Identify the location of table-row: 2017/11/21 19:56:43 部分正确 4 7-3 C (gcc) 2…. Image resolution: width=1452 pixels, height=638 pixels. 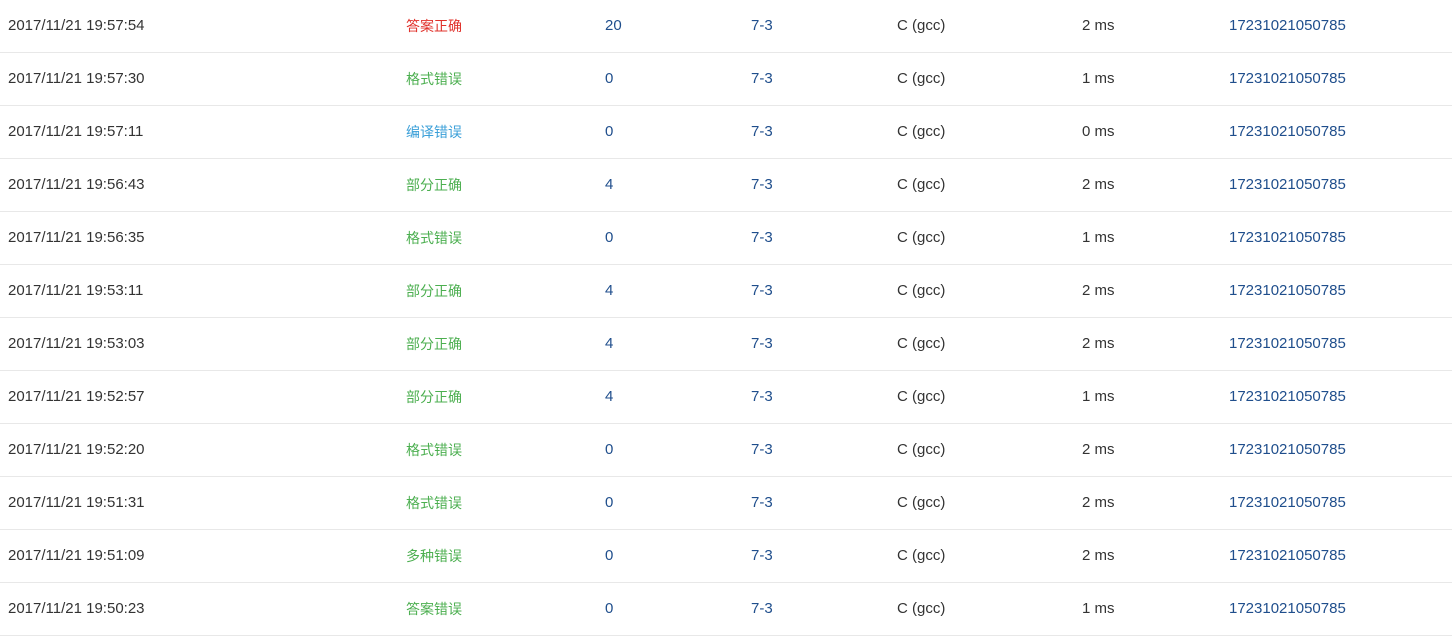
(726, 185).